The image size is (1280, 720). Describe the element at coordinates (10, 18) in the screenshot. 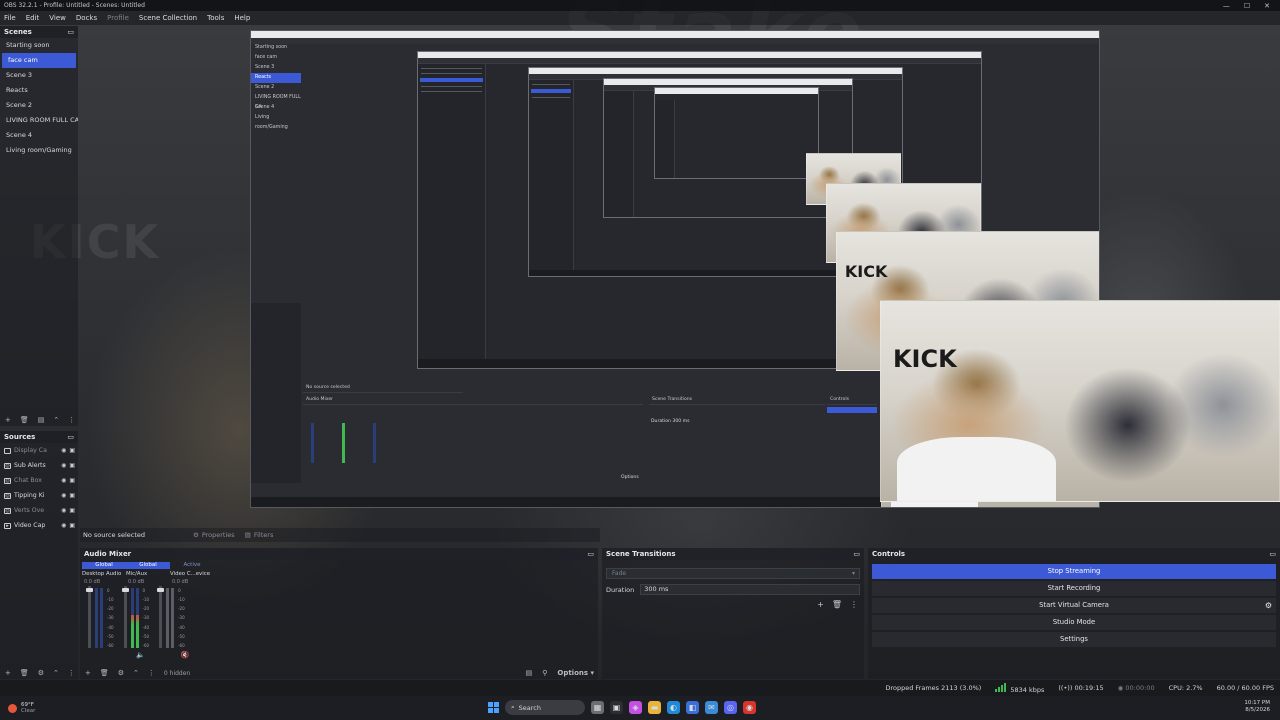

I see `menu-file: File` at that location.